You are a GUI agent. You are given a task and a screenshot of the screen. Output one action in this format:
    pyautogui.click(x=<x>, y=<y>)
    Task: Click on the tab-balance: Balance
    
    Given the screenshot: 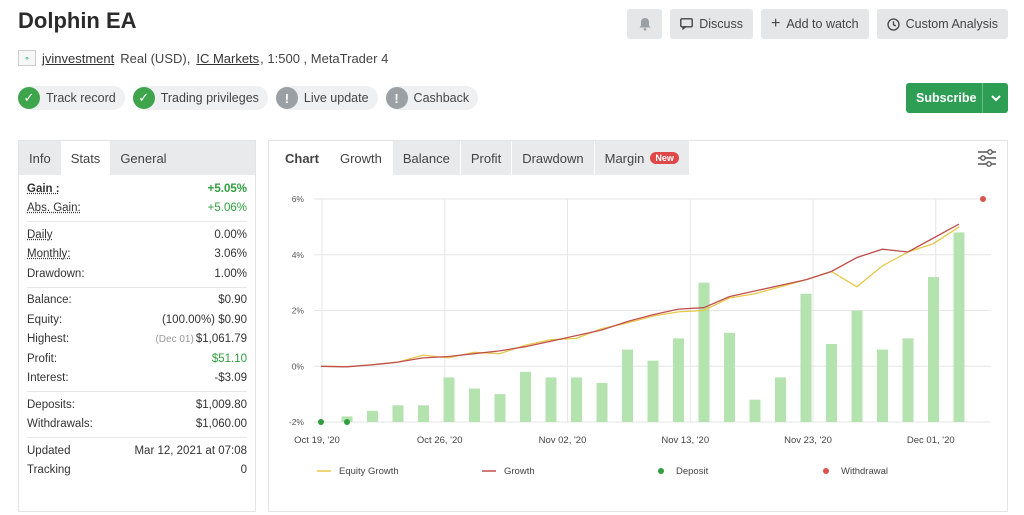 What is the action you would take?
    pyautogui.click(x=426, y=158)
    